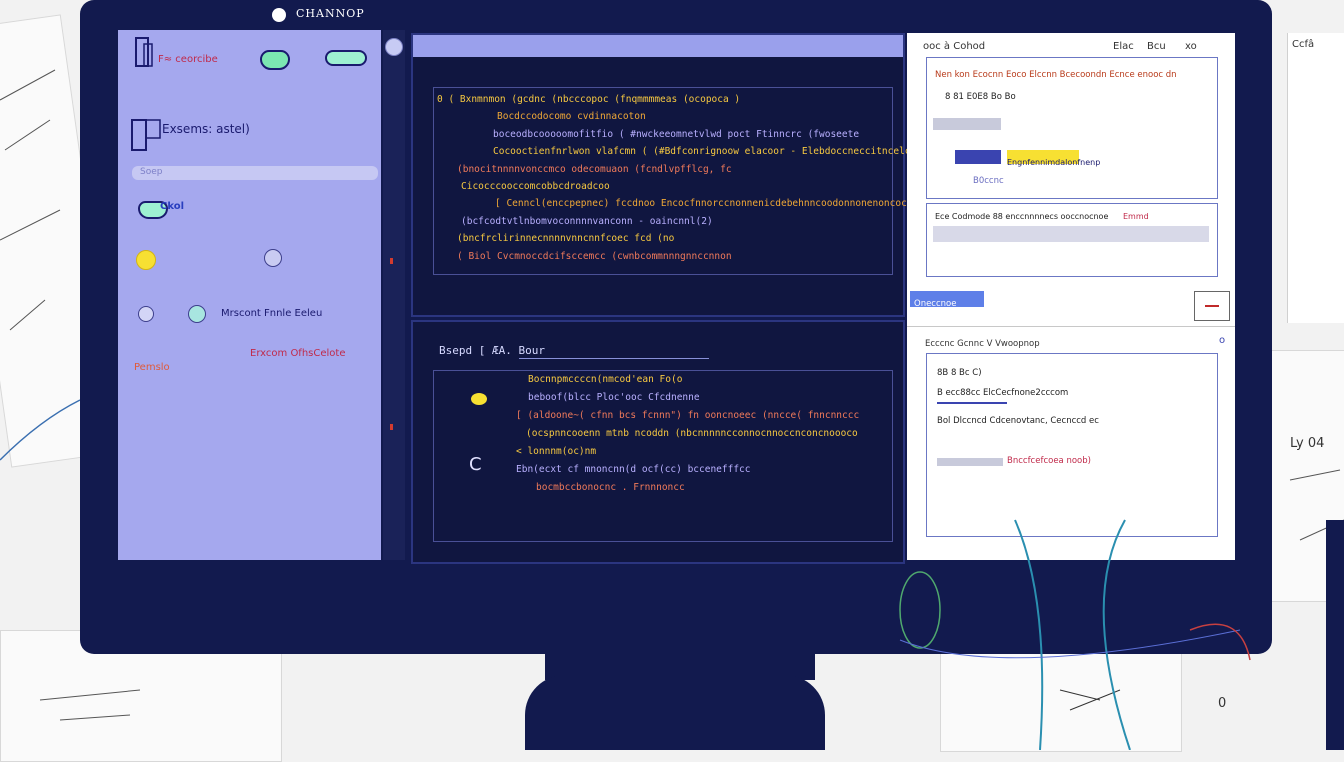 The image size is (1344, 762). Describe the element at coordinates (1075, 634) in the screenshot. I see `cable-wires` at that location.